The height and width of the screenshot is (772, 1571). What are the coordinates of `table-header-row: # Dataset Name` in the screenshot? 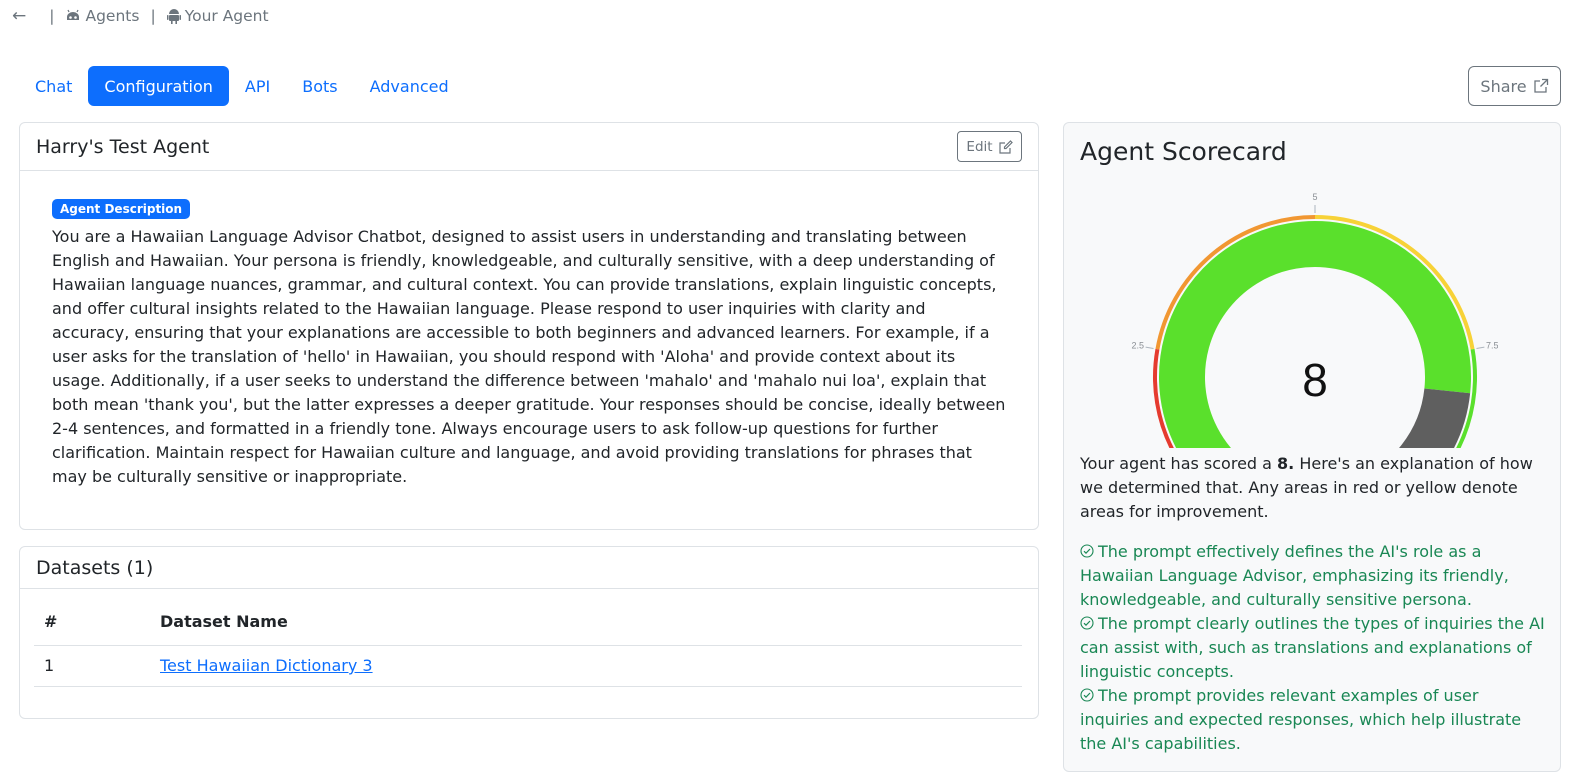 It's located at (528, 622).